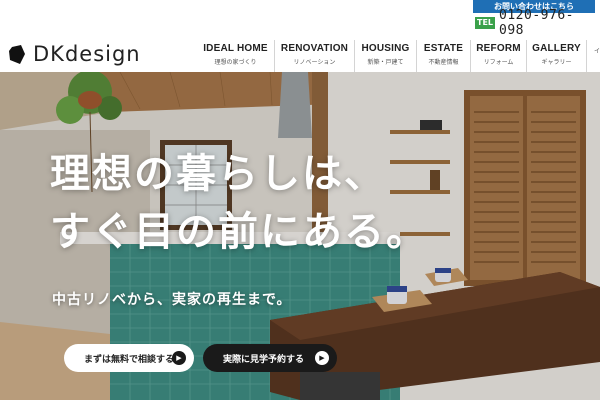 The height and width of the screenshot is (400, 600). I want to click on logo-mark-icon, so click(17, 54).